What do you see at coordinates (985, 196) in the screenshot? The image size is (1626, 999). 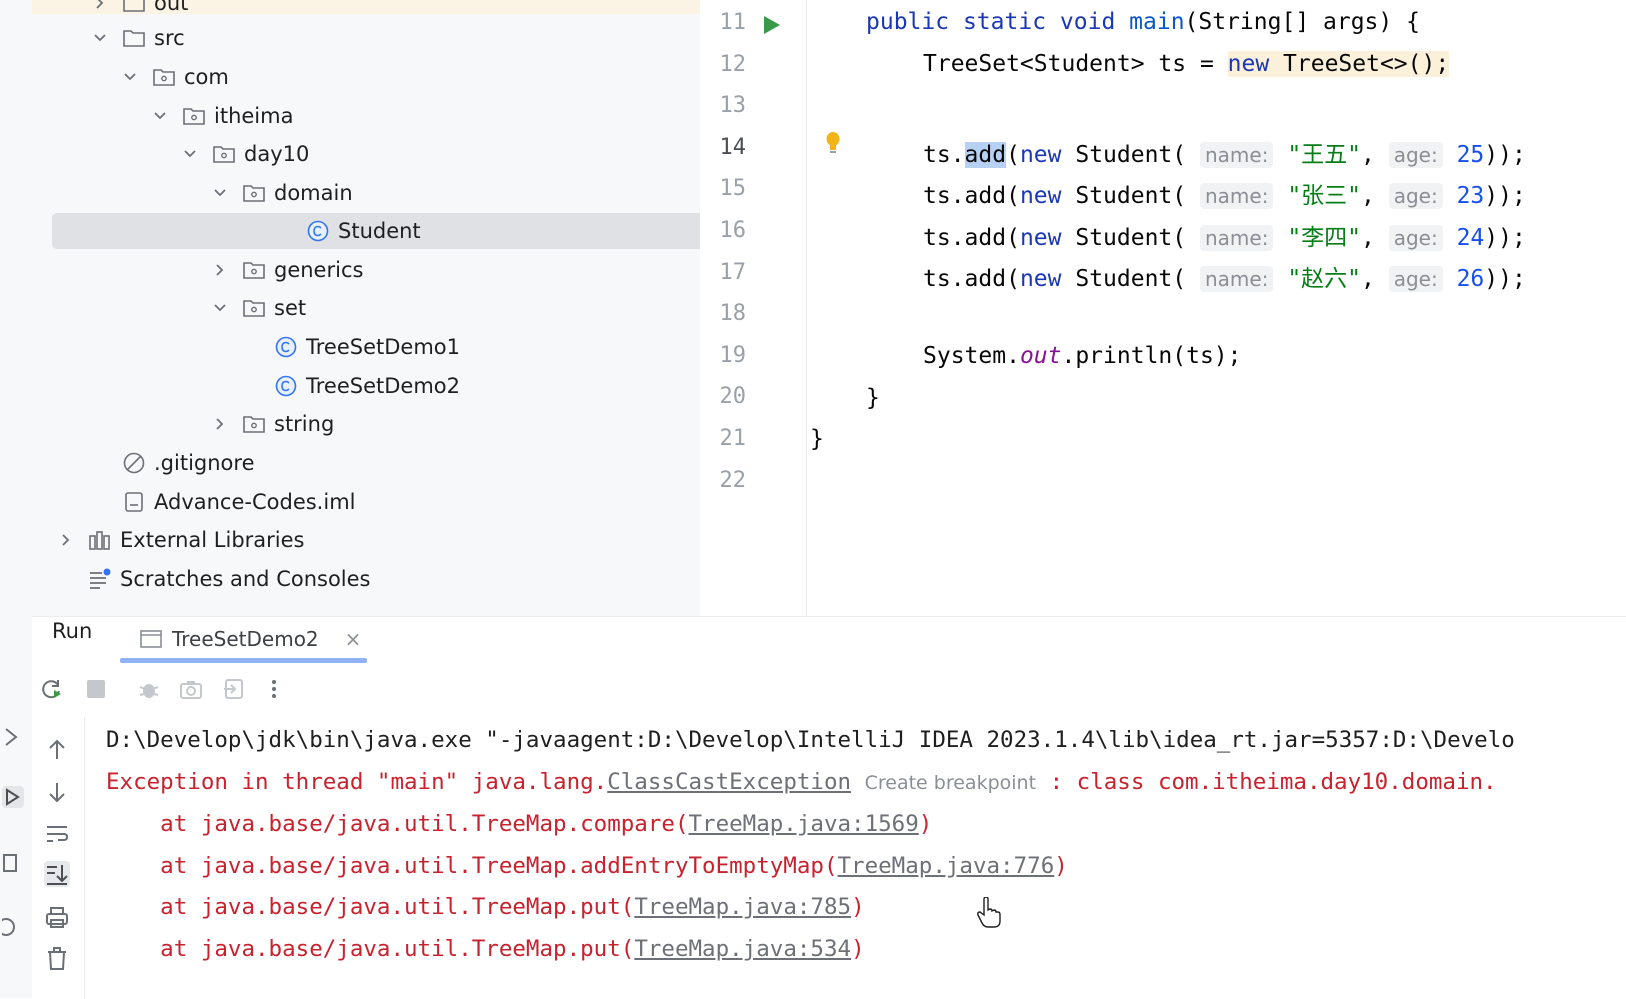 I see `add-method: add` at bounding box center [985, 196].